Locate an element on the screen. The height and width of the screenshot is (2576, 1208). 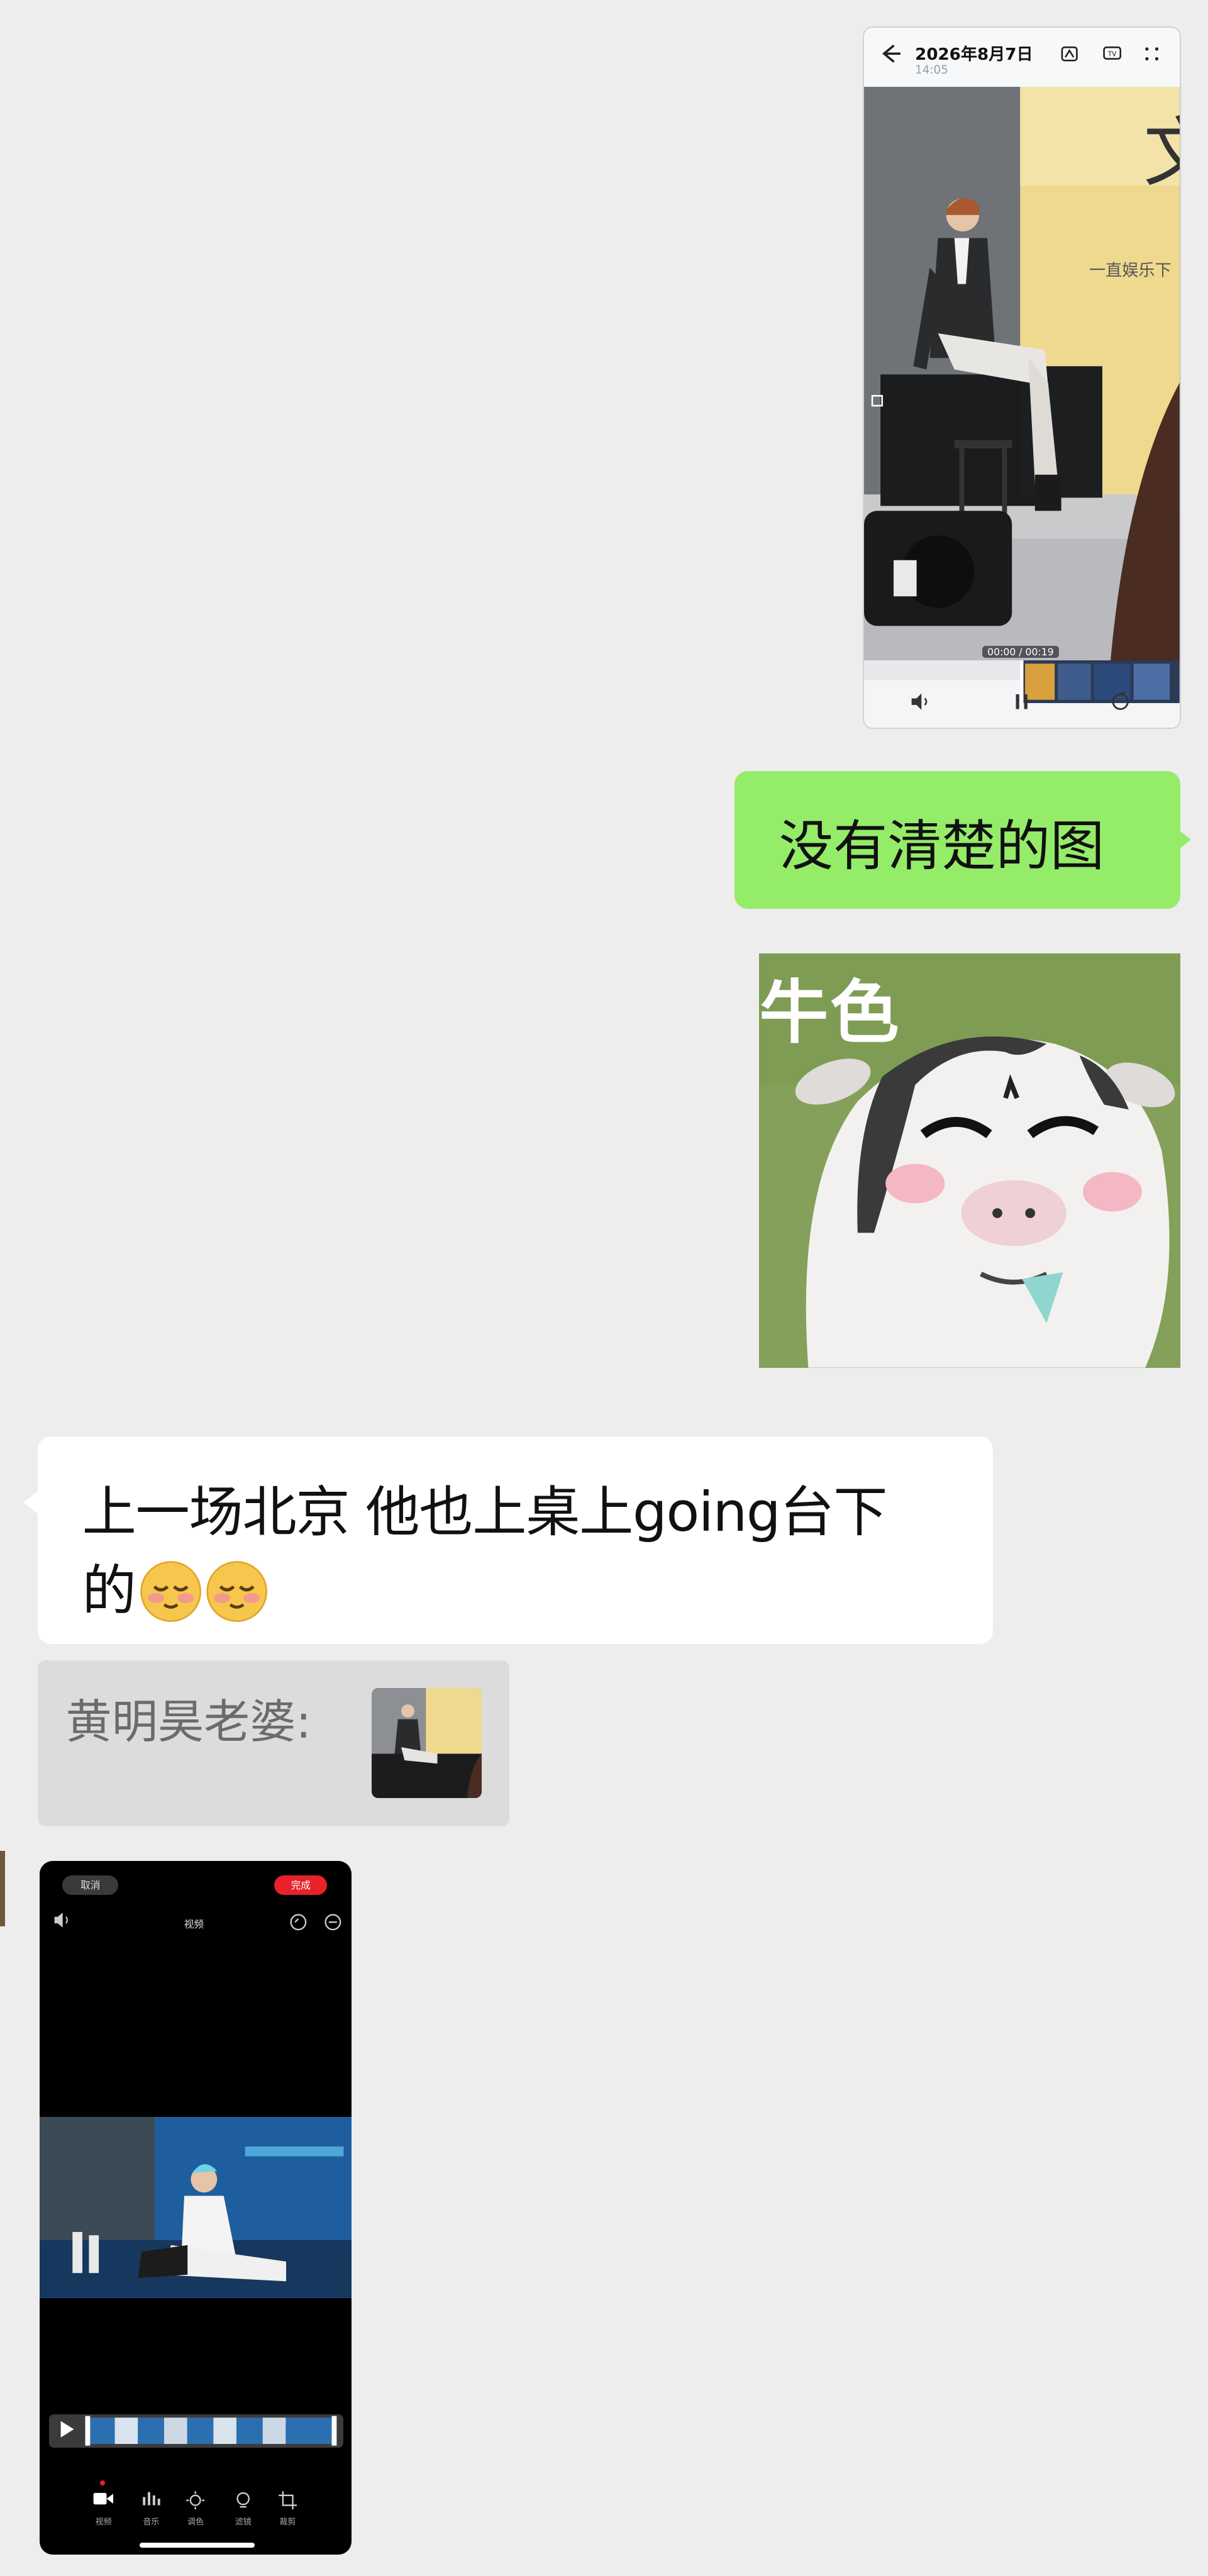
outgoing-bubble-tail is located at coordinates (1184, 840).